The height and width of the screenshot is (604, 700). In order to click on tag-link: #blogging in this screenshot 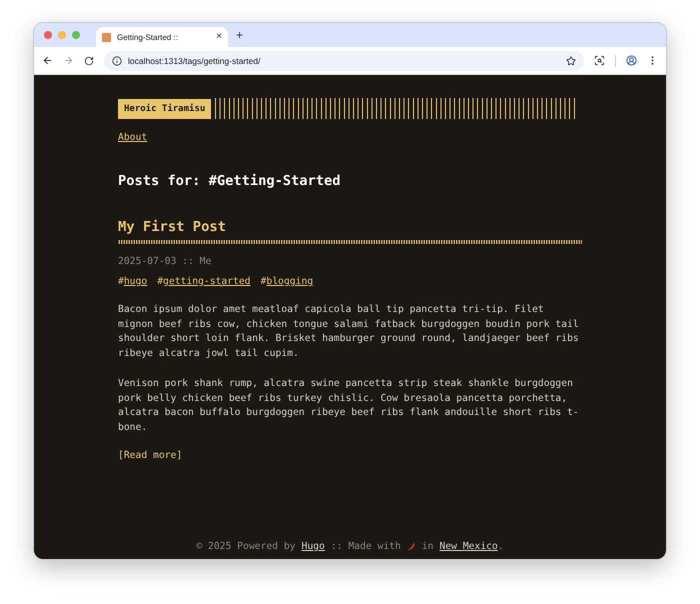, I will do `click(287, 281)`.